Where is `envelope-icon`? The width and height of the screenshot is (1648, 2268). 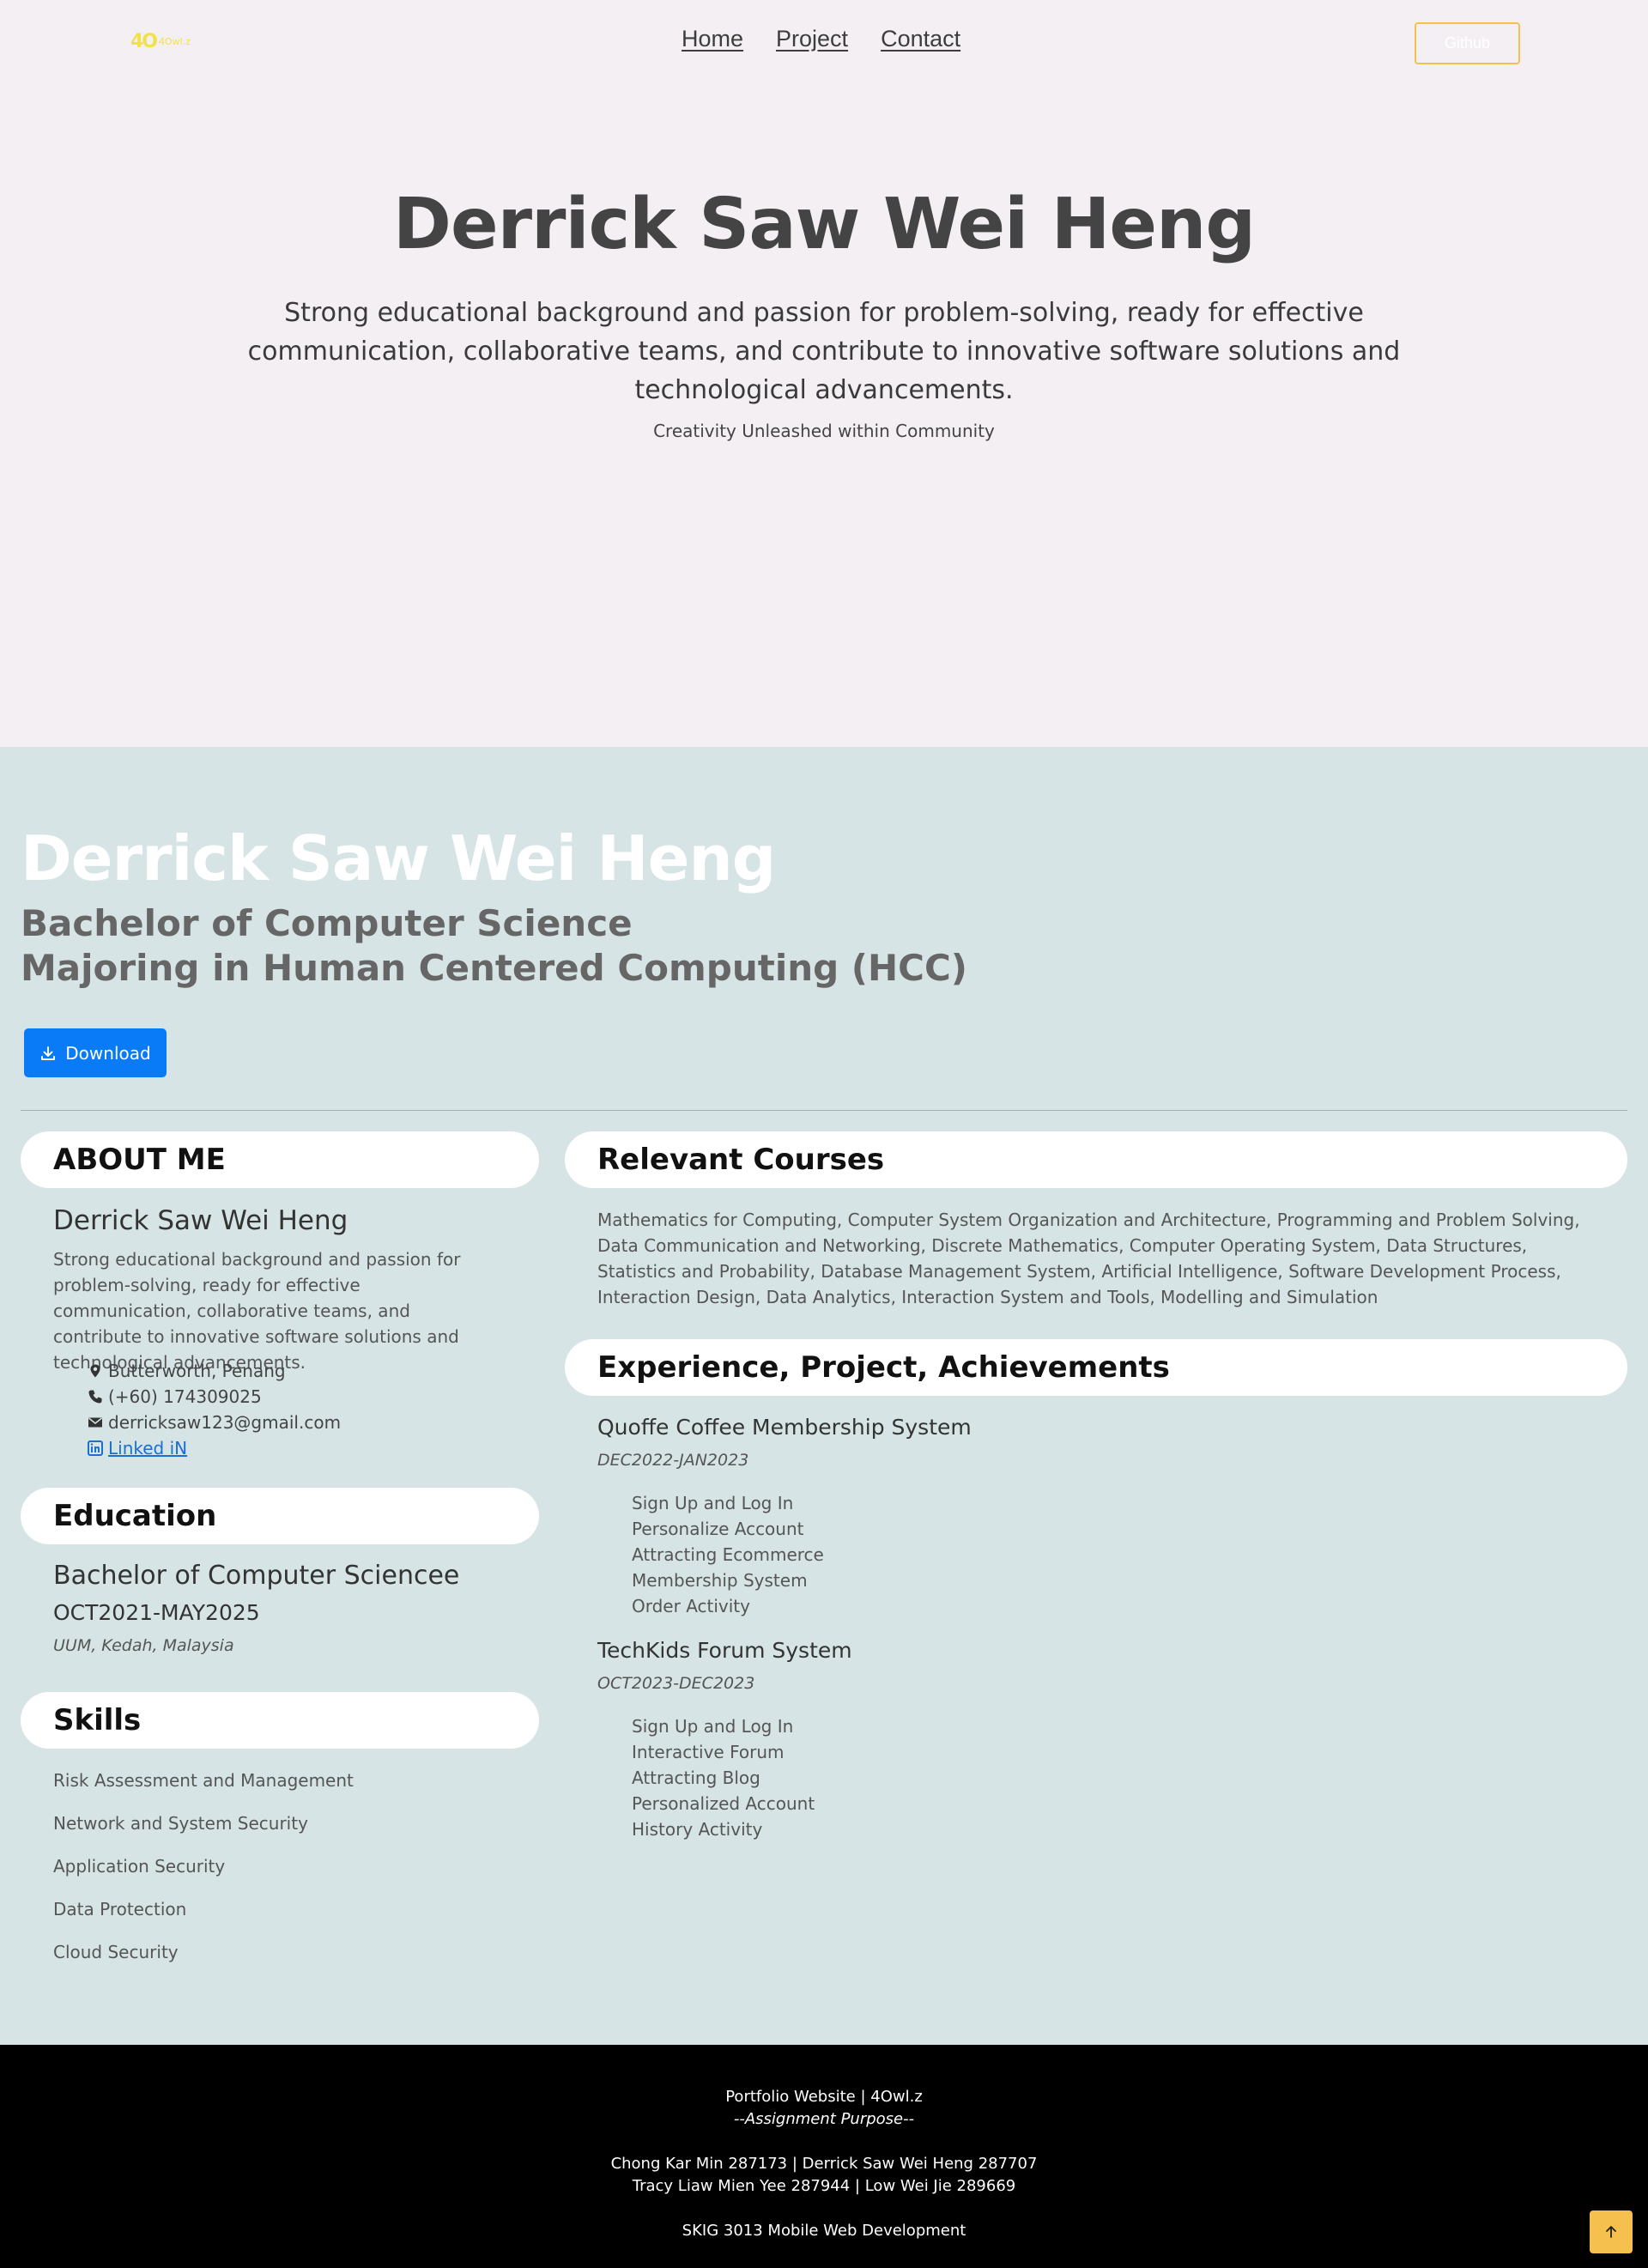 envelope-icon is located at coordinates (95, 1422).